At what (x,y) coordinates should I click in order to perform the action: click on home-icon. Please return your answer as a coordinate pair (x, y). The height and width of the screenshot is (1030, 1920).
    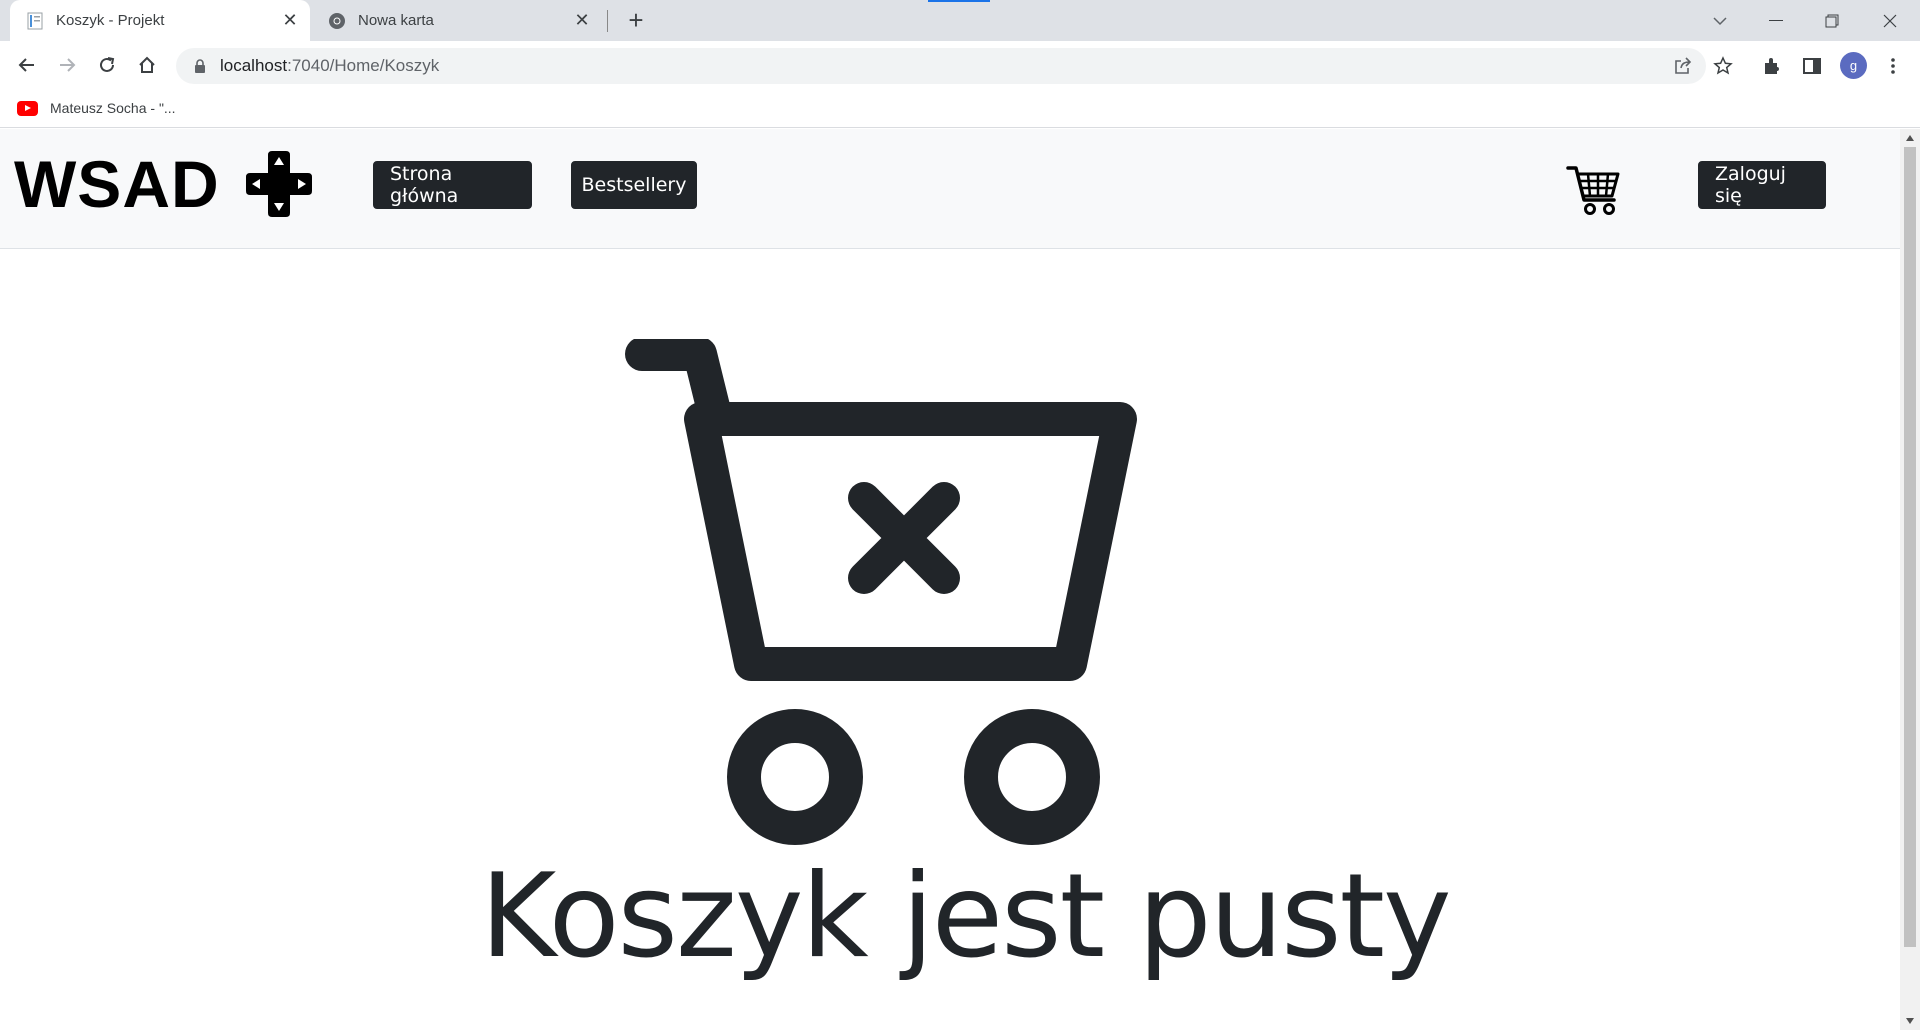
    Looking at the image, I should click on (147, 65).